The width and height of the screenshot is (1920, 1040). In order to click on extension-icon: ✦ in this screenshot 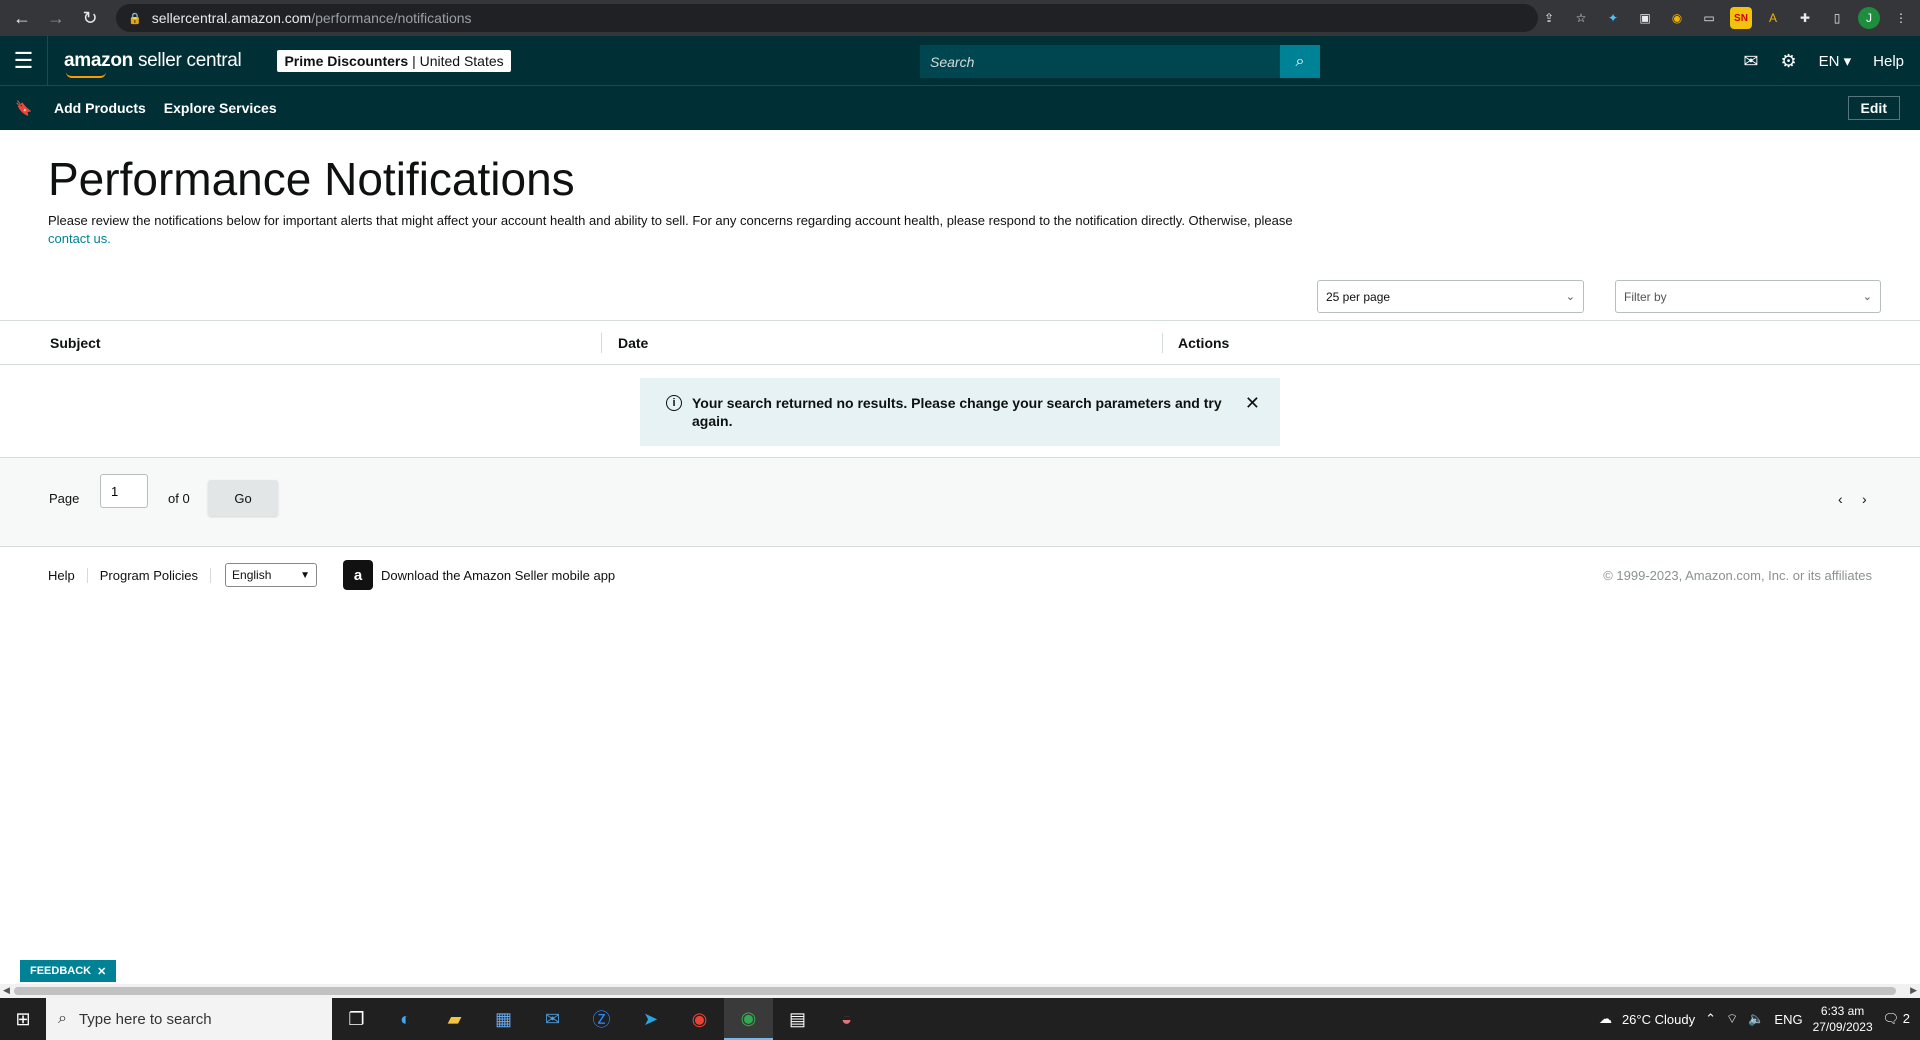, I will do `click(1613, 18)`.